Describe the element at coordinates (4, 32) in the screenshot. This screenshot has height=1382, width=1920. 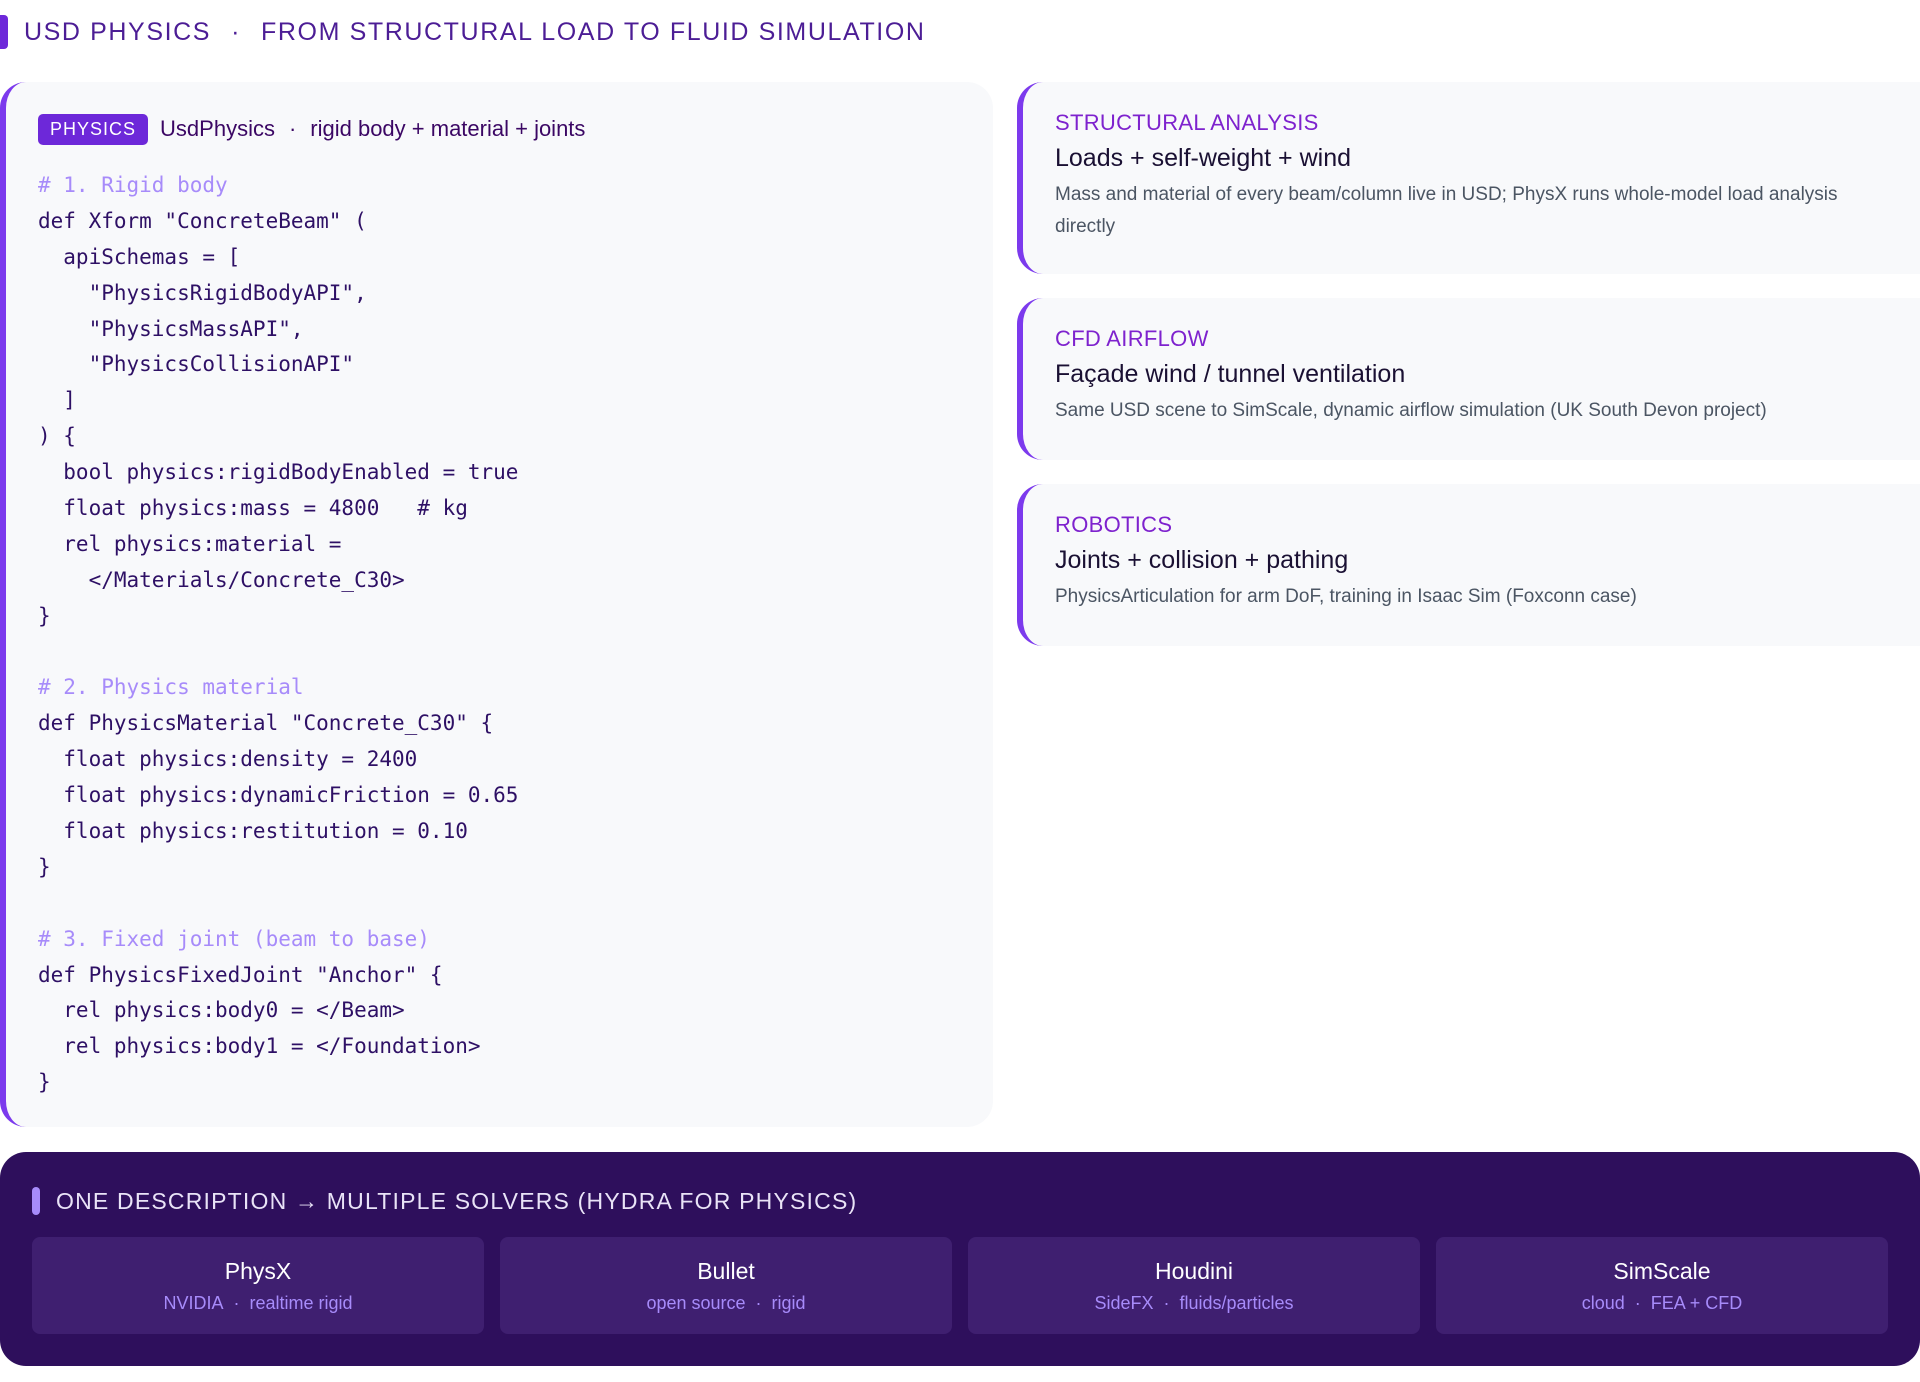
I see `header-accent-bar` at that location.